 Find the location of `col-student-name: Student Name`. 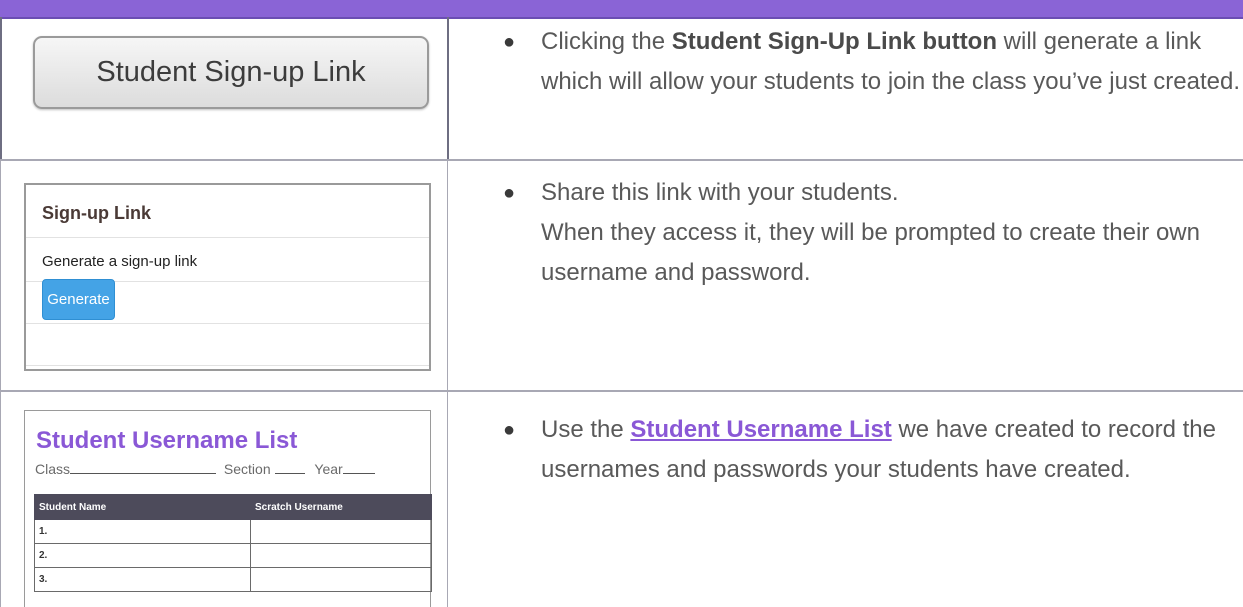

col-student-name: Student Name is located at coordinates (142, 507).